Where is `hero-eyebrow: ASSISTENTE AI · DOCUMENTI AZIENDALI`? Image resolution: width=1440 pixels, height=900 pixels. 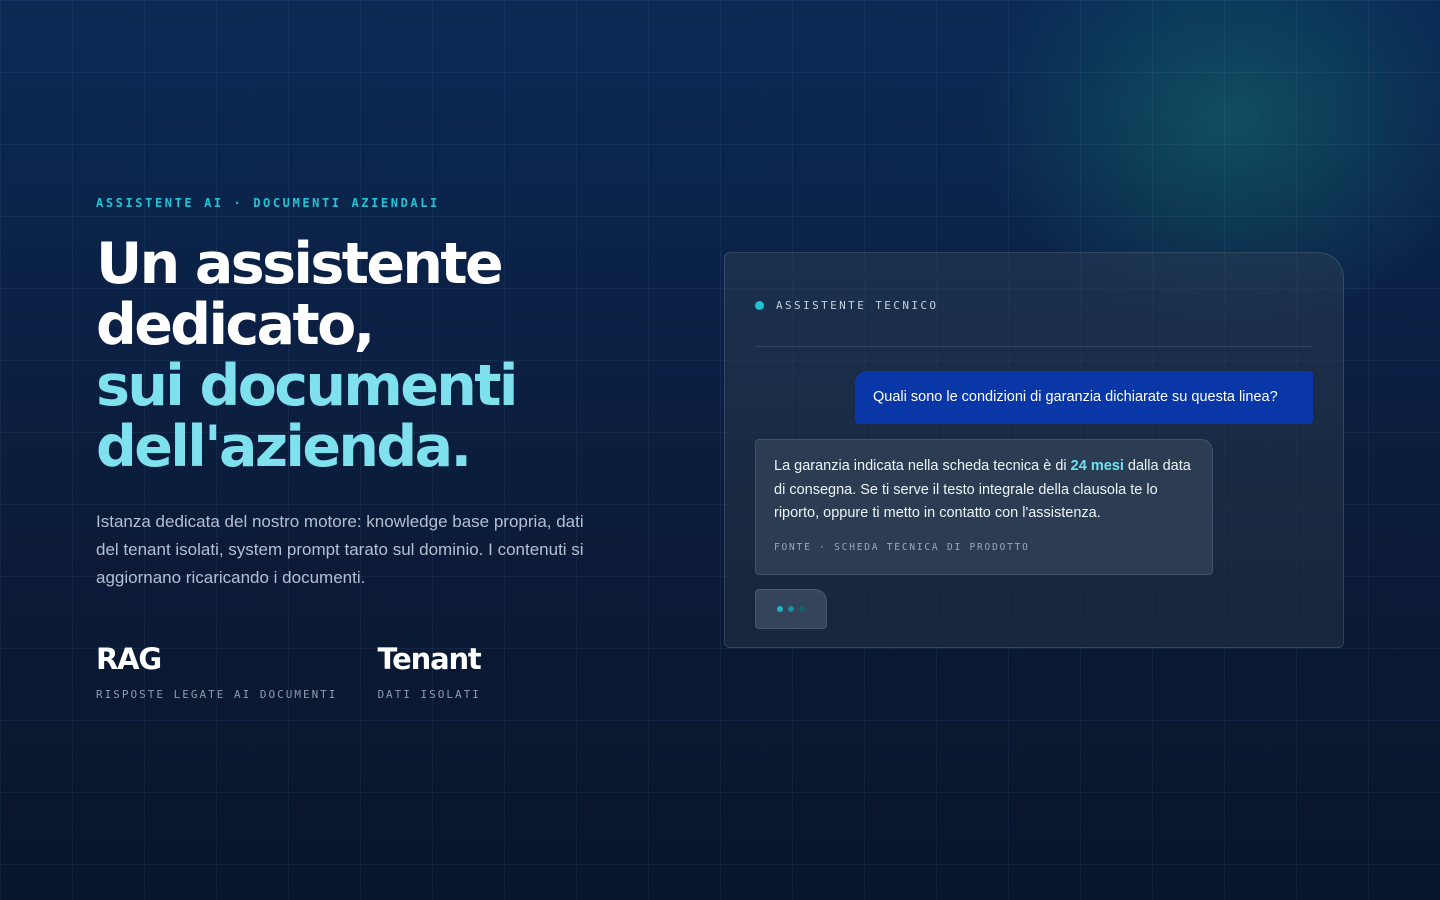
hero-eyebrow: ASSISTENTE AI · DOCUMENTI AZIENDALI is located at coordinates (268, 203).